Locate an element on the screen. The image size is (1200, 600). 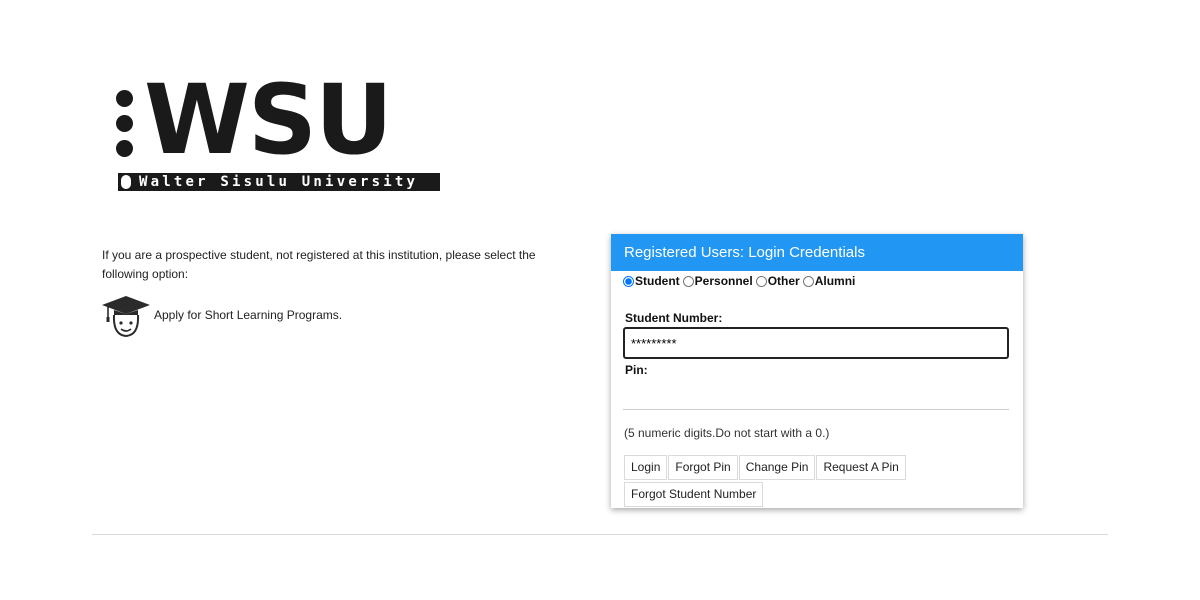
logo-dots is located at coordinates (126, 127).